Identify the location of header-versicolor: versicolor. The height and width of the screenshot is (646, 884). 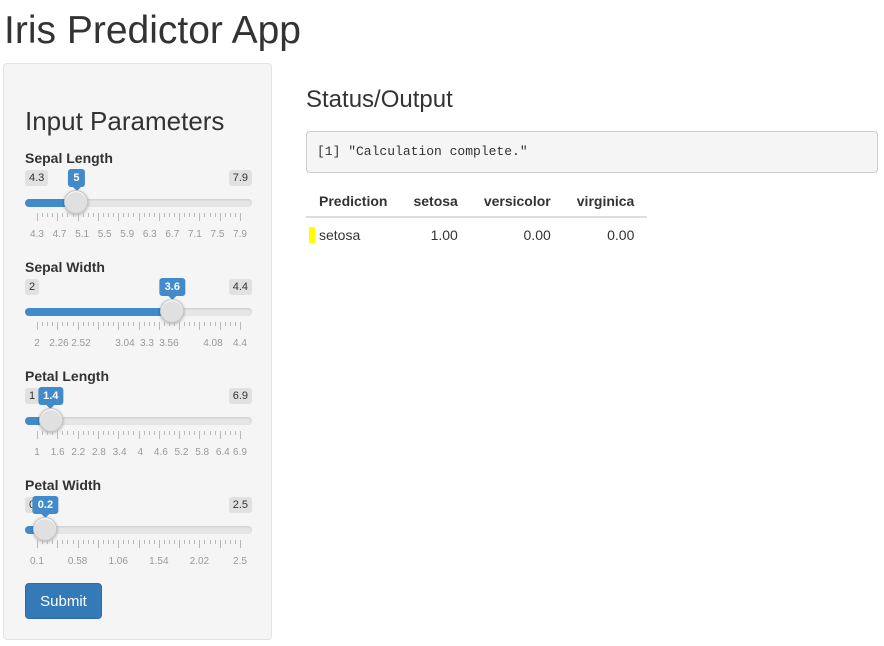
(517, 202).